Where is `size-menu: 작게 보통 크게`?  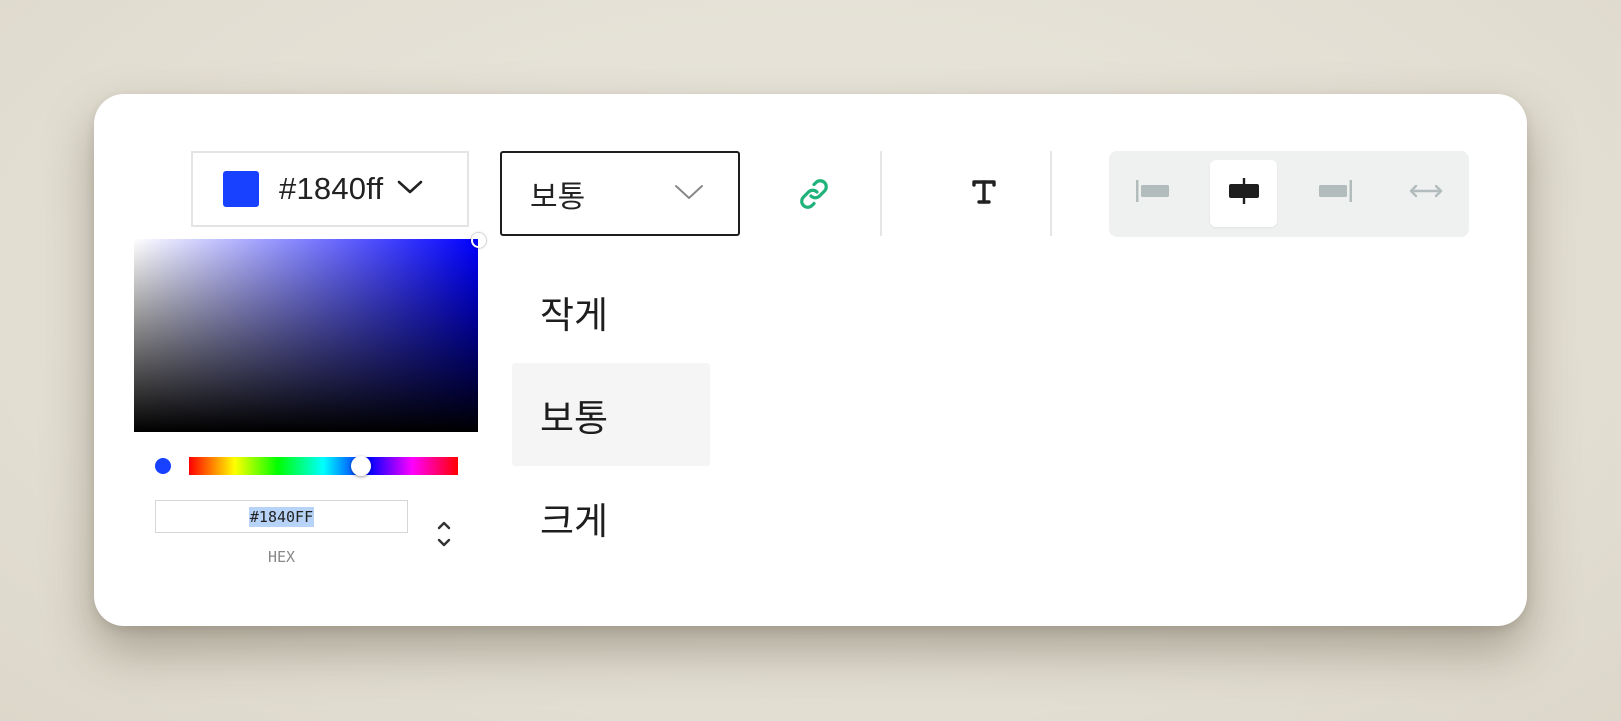
size-menu: 작게 보통 크게 is located at coordinates (611, 414).